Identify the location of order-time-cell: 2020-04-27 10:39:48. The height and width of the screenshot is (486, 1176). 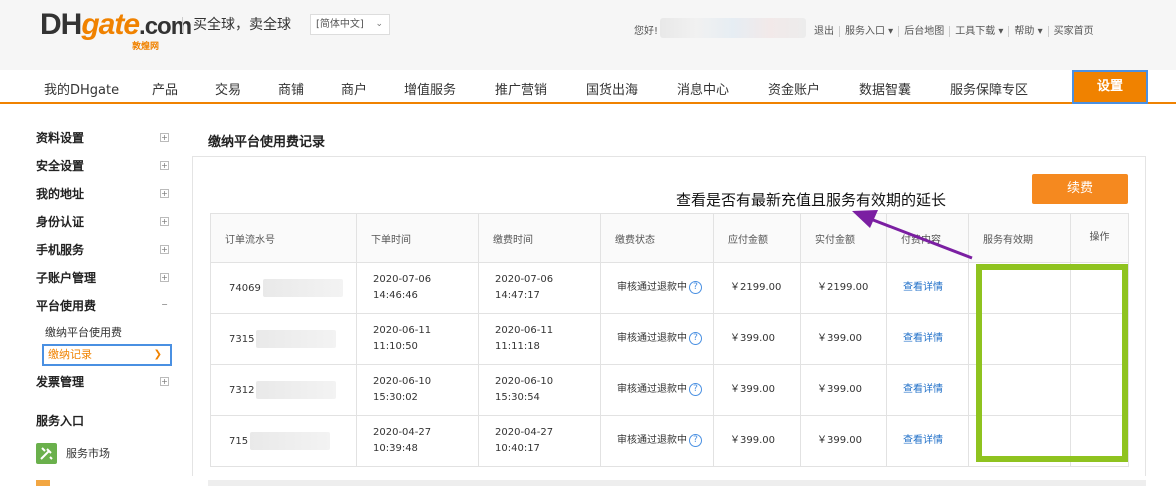
(417, 441).